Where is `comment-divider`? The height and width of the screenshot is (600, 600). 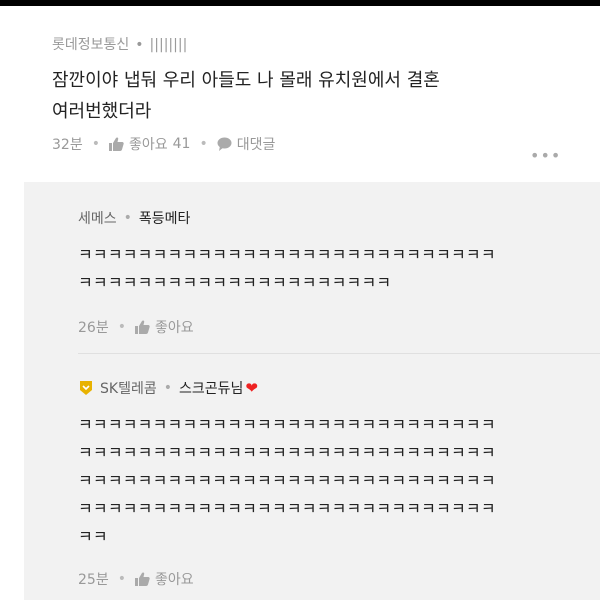
comment-divider is located at coordinates (339, 353).